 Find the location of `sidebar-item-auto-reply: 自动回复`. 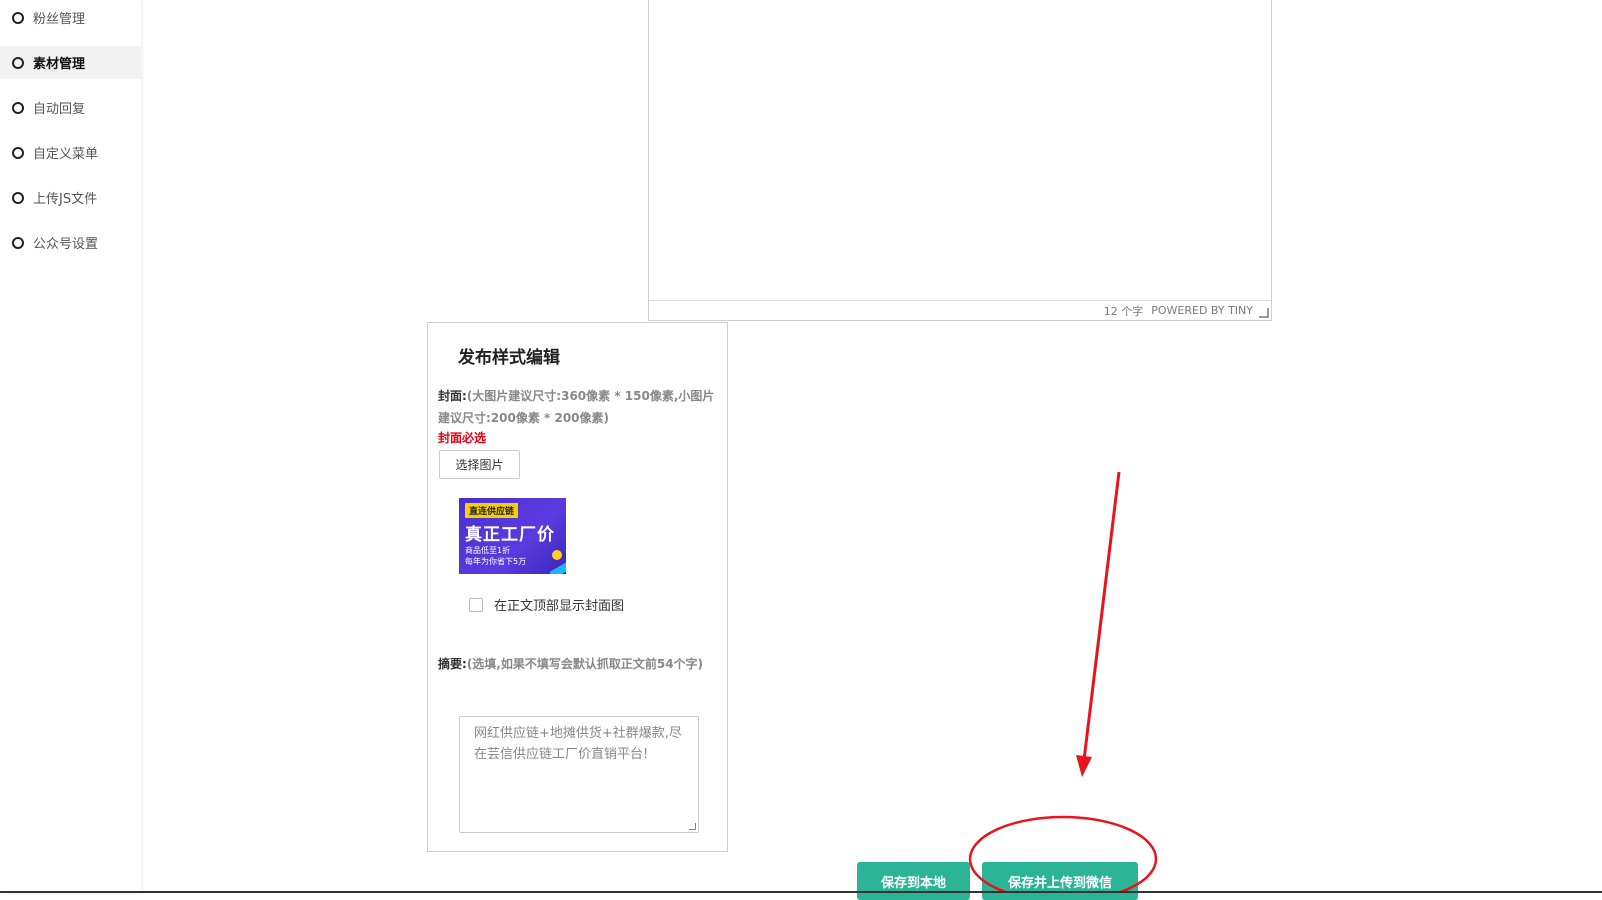

sidebar-item-auto-reply: 自动回复 is located at coordinates (70, 107).